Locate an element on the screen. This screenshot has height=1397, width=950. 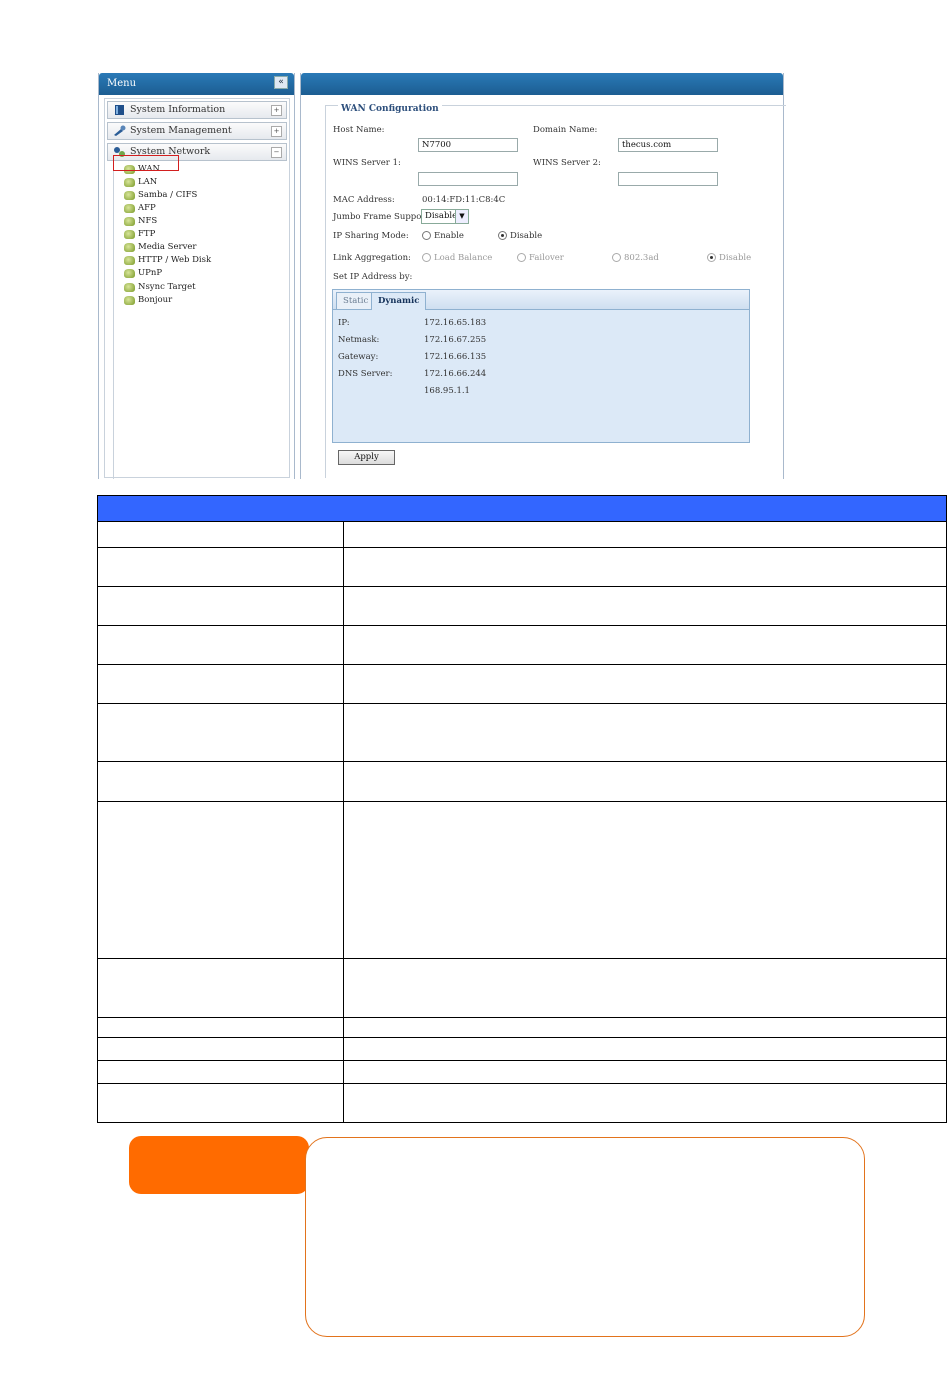
dns-server-label: DNS Server: is located at coordinates (365, 374).